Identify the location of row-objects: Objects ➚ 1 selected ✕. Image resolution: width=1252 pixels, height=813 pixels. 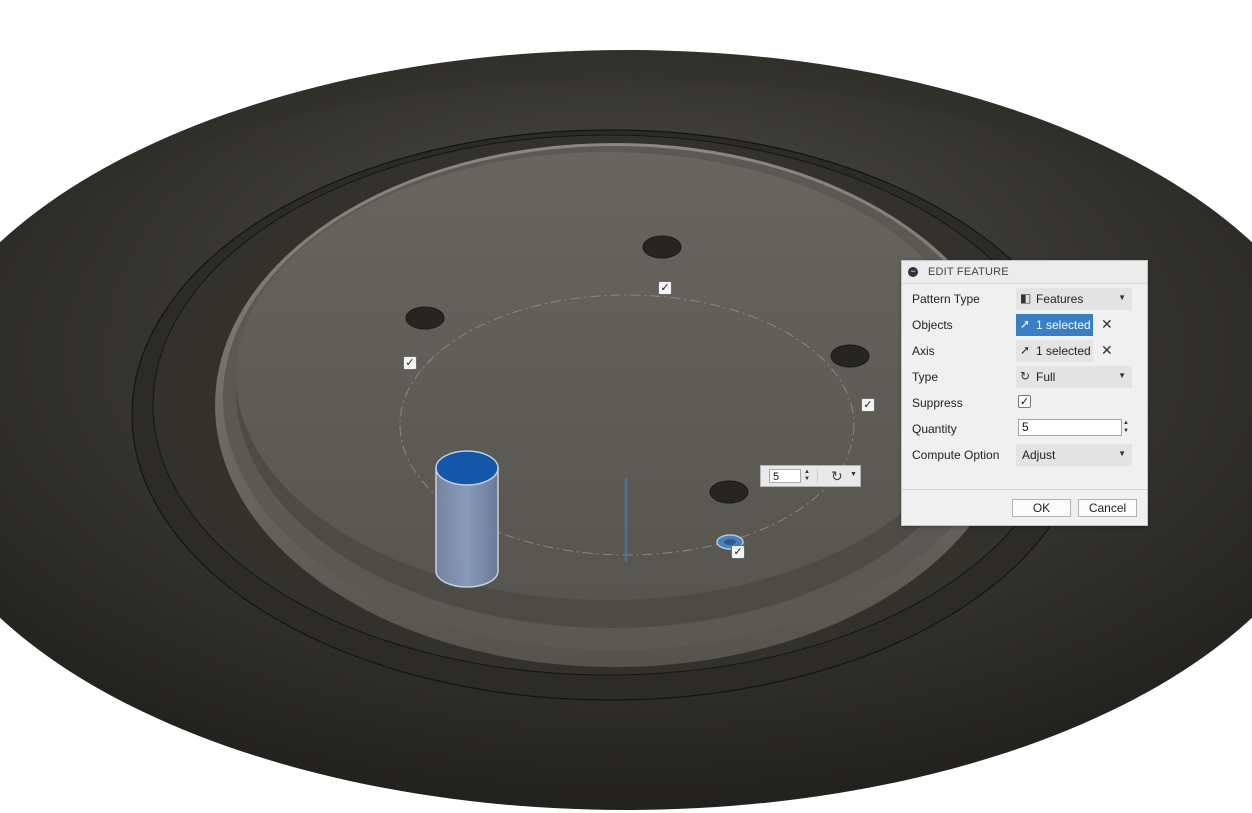
(1024, 325).